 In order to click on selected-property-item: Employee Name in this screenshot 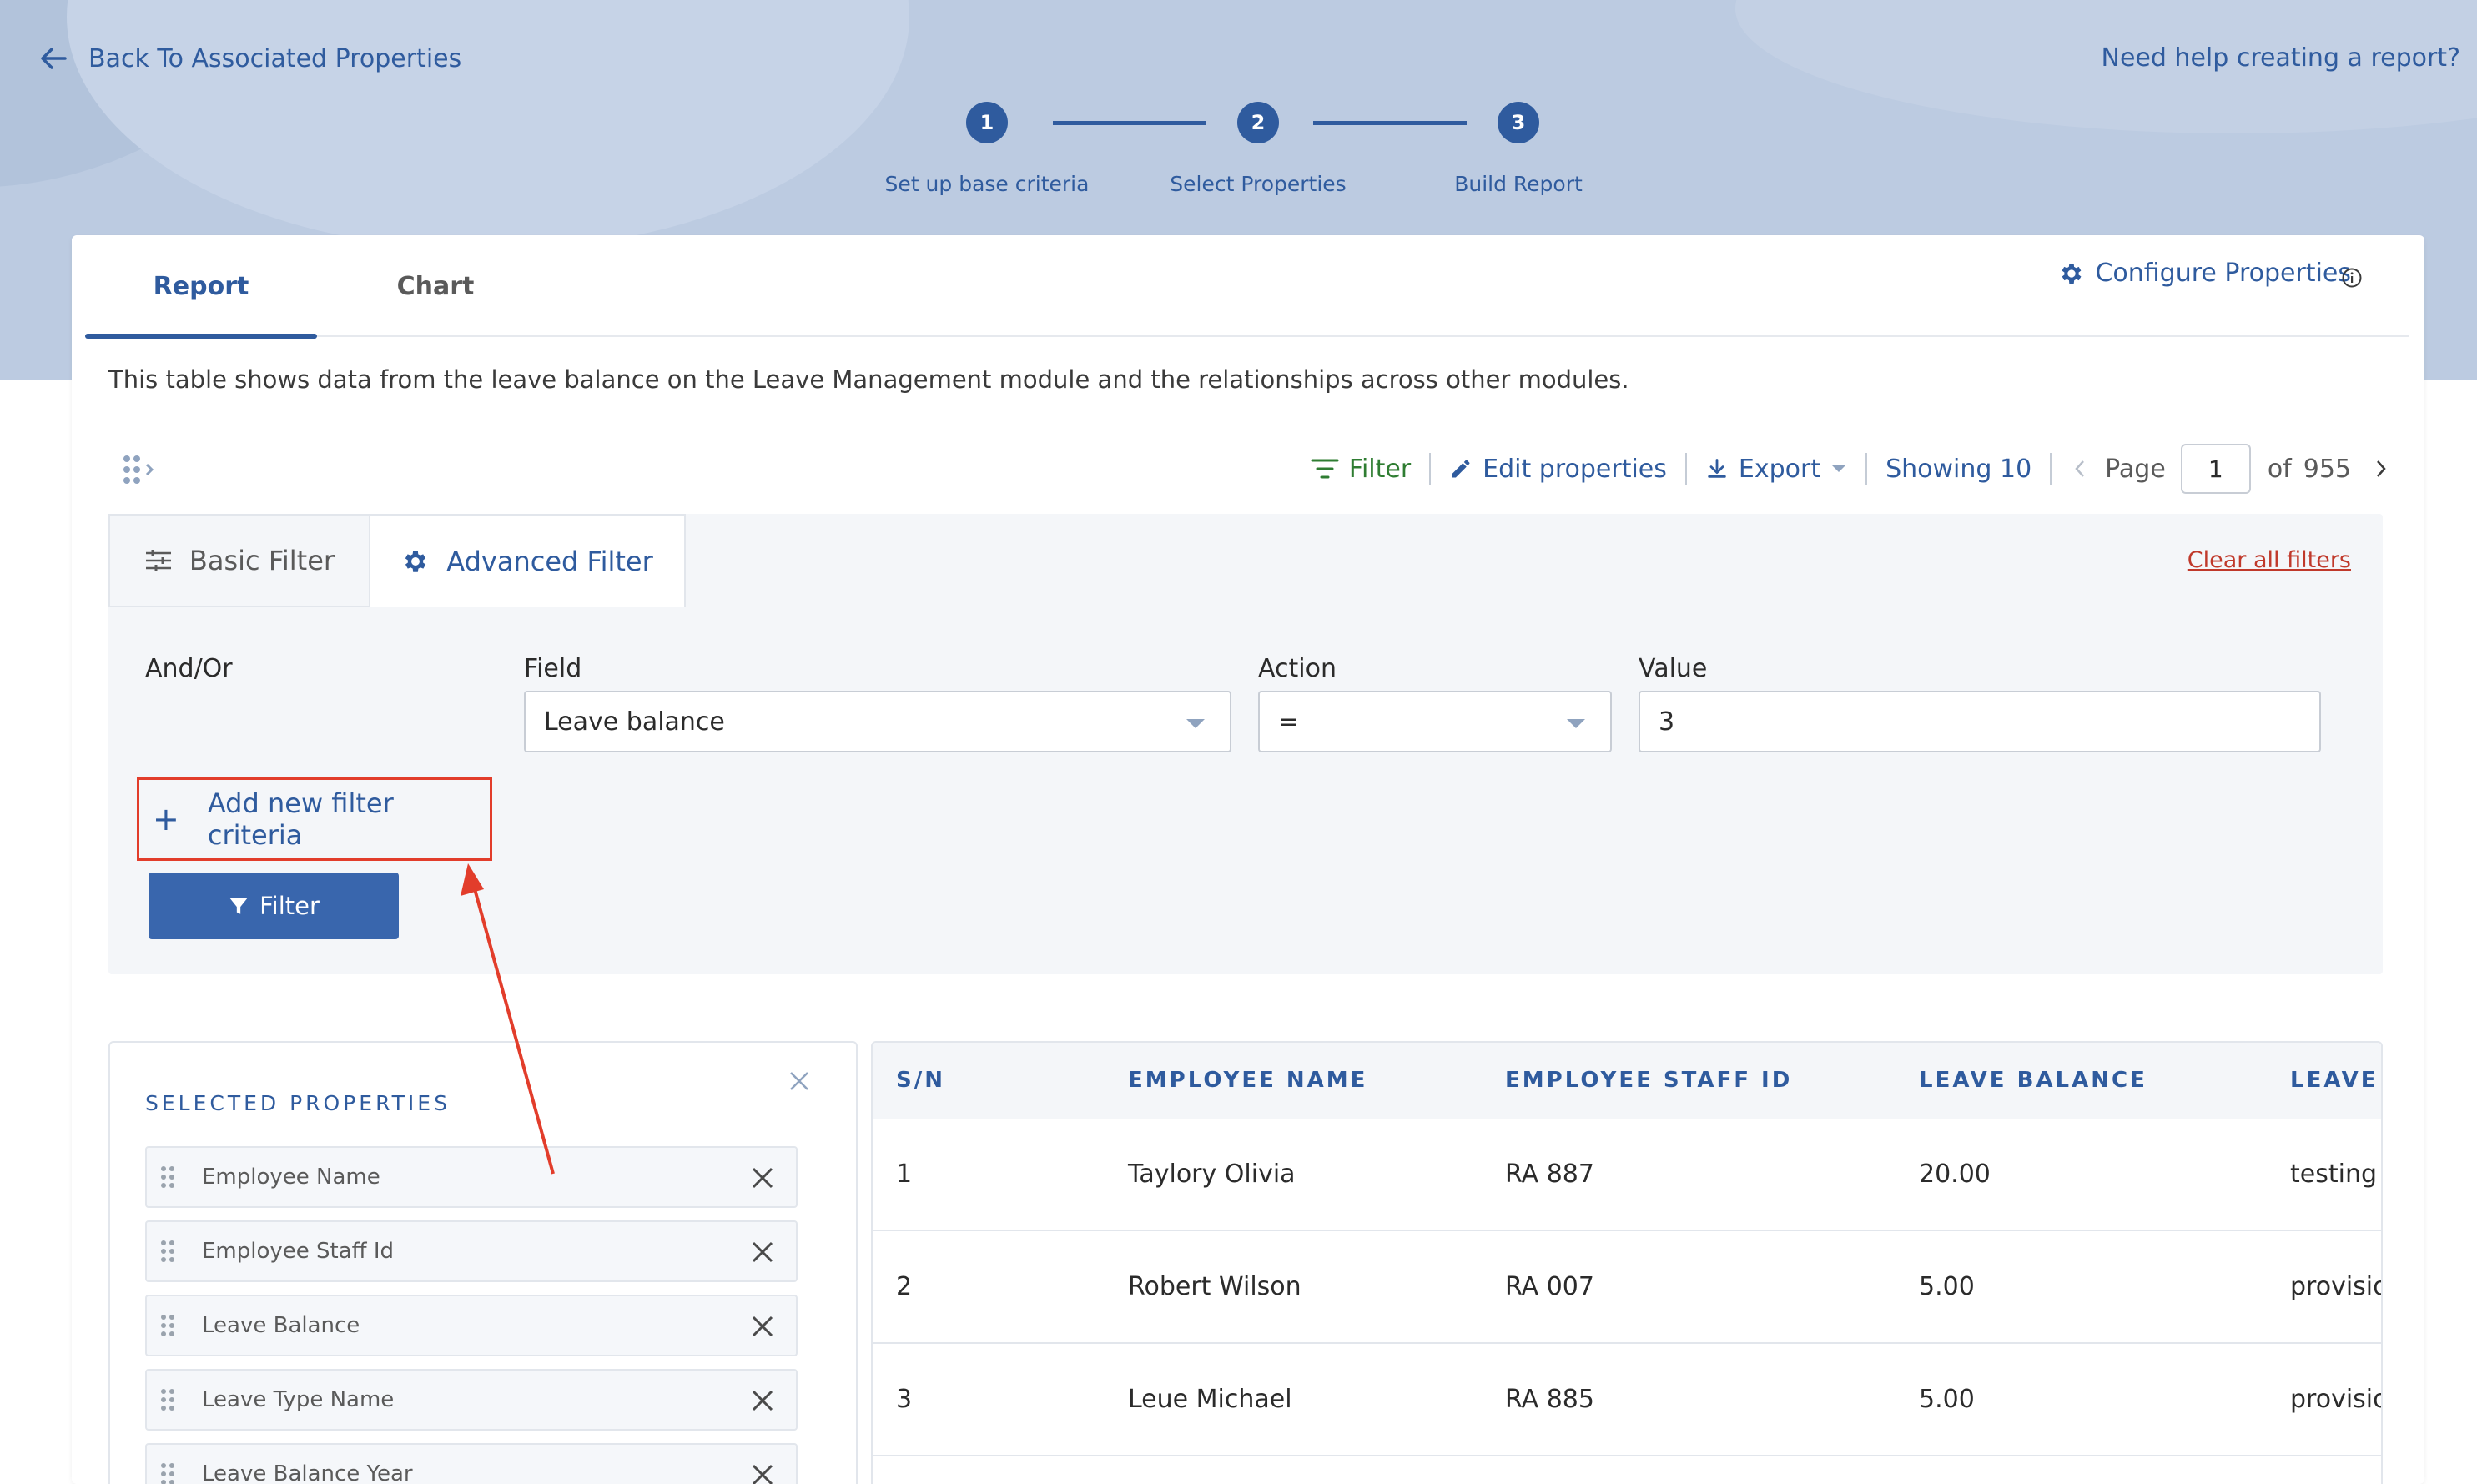, I will do `click(471, 1177)`.